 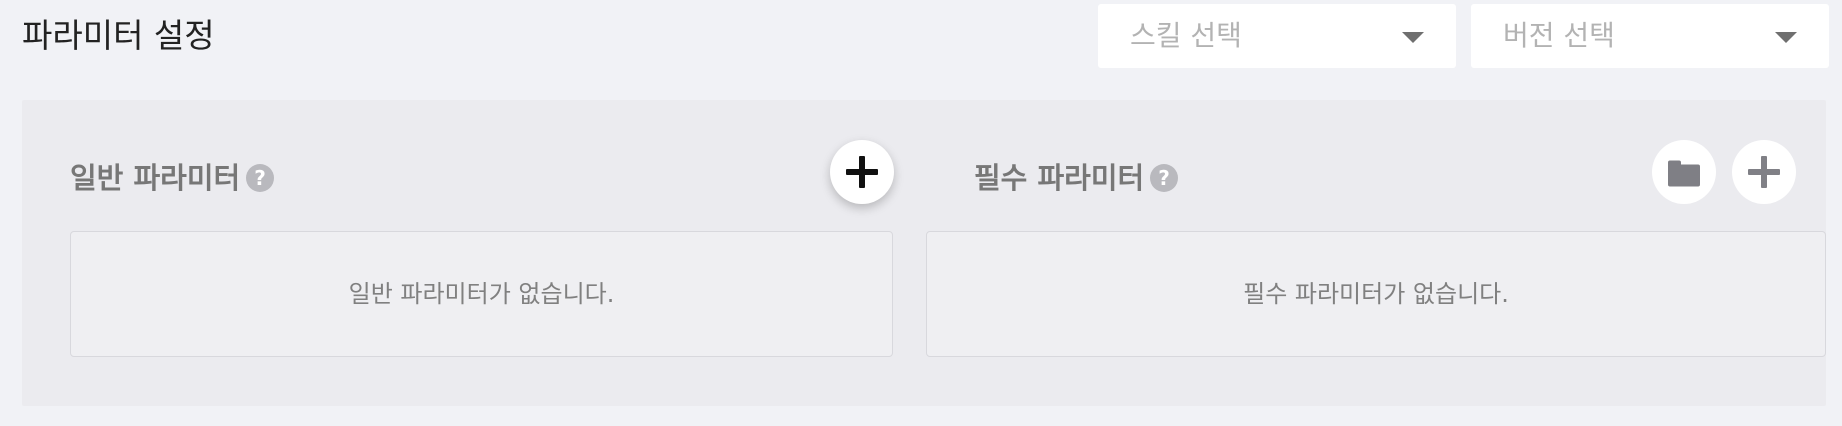 I want to click on folder-button, so click(x=1684, y=172).